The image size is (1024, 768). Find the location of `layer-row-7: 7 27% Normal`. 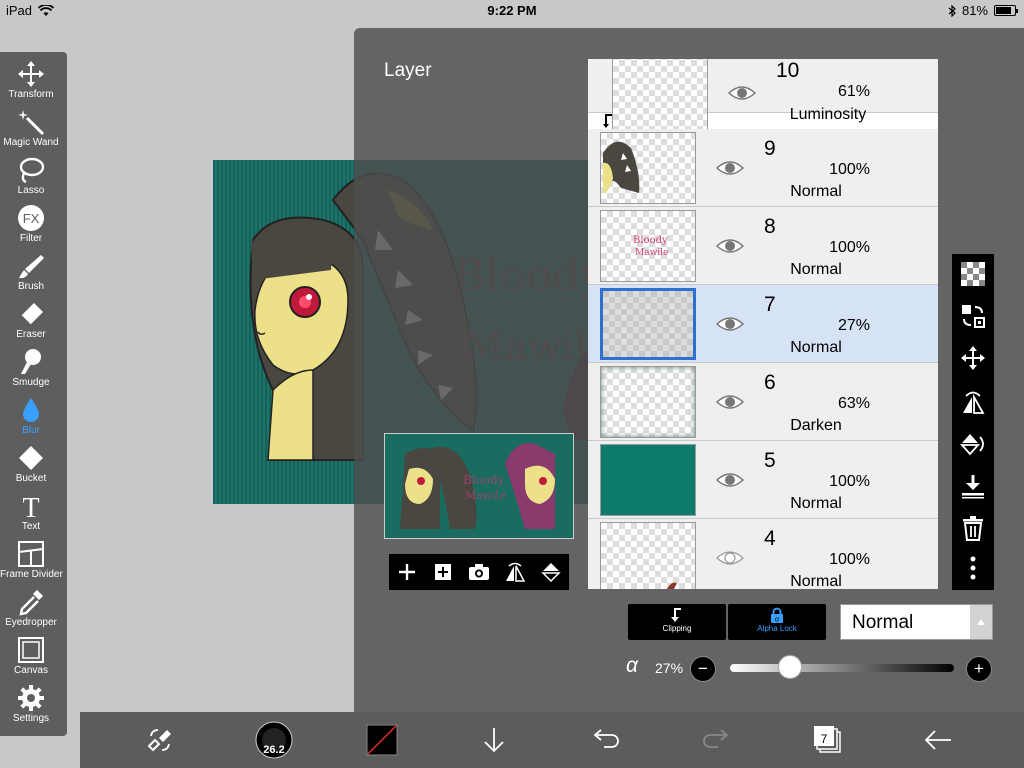

layer-row-7: 7 27% Normal is located at coordinates (763, 324).